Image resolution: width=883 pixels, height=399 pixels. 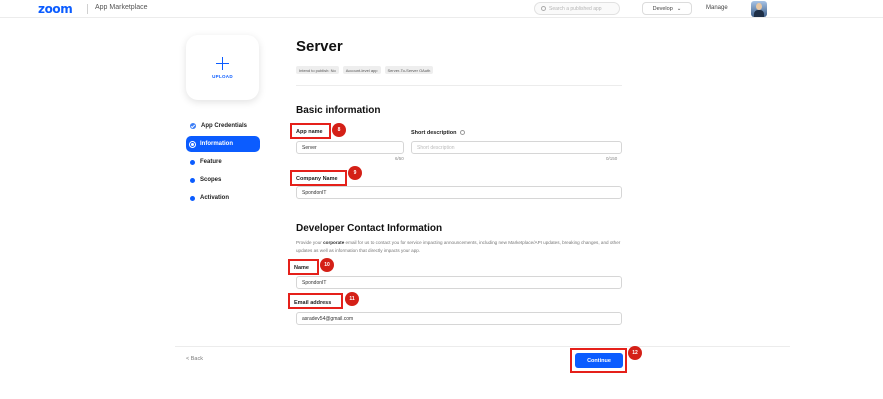 What do you see at coordinates (352, 299) in the screenshot?
I see `annotation-badge-11: 11` at bounding box center [352, 299].